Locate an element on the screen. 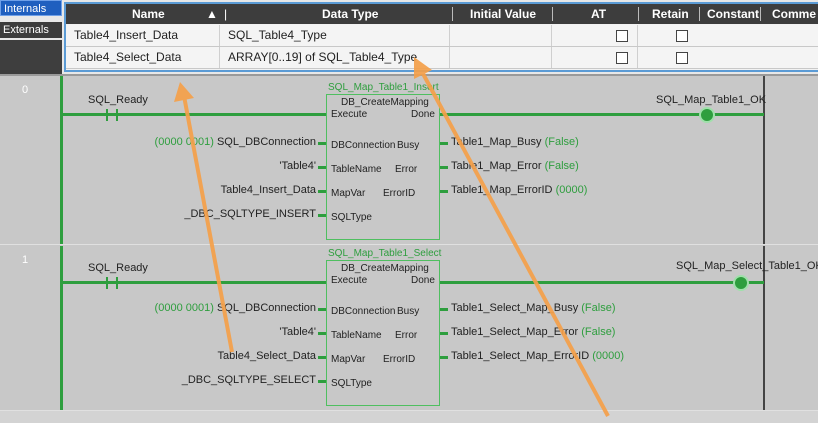 This screenshot has width=818, height=423. rung-number: 1 is located at coordinates (25, 260).